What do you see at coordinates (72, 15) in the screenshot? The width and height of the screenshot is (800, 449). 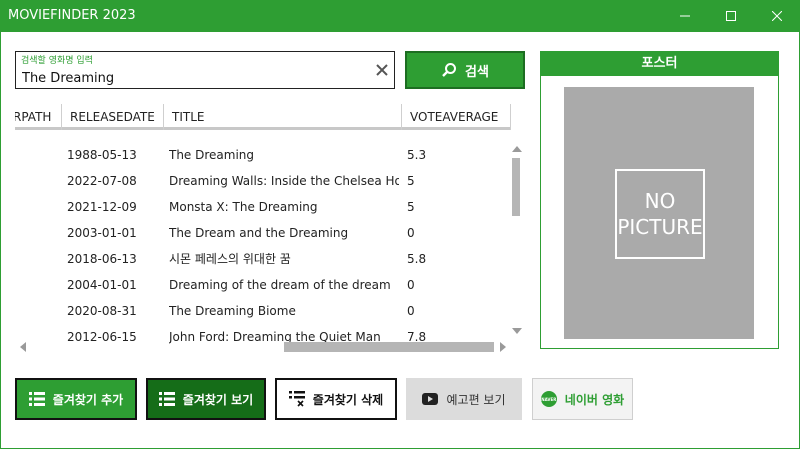 I see `window-title: MOVIEFINDER 2023` at bounding box center [72, 15].